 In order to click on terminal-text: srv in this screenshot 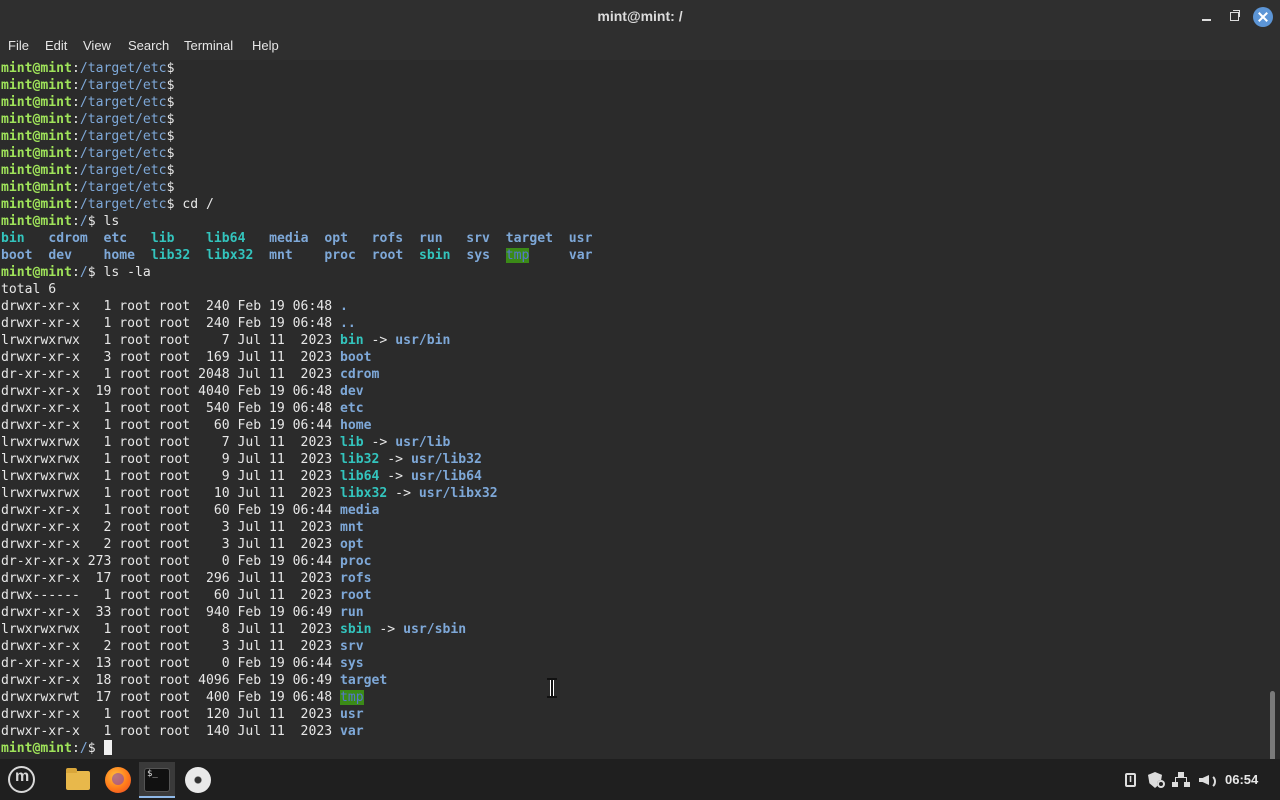, I will do `click(351, 646)`.